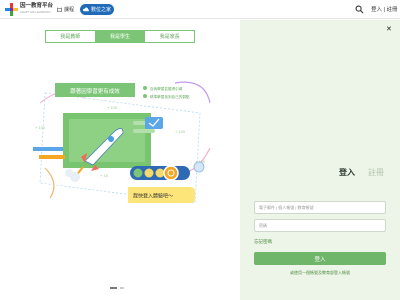  Describe the element at coordinates (347, 172) in the screenshot. I see `tab-login: 登入` at that location.